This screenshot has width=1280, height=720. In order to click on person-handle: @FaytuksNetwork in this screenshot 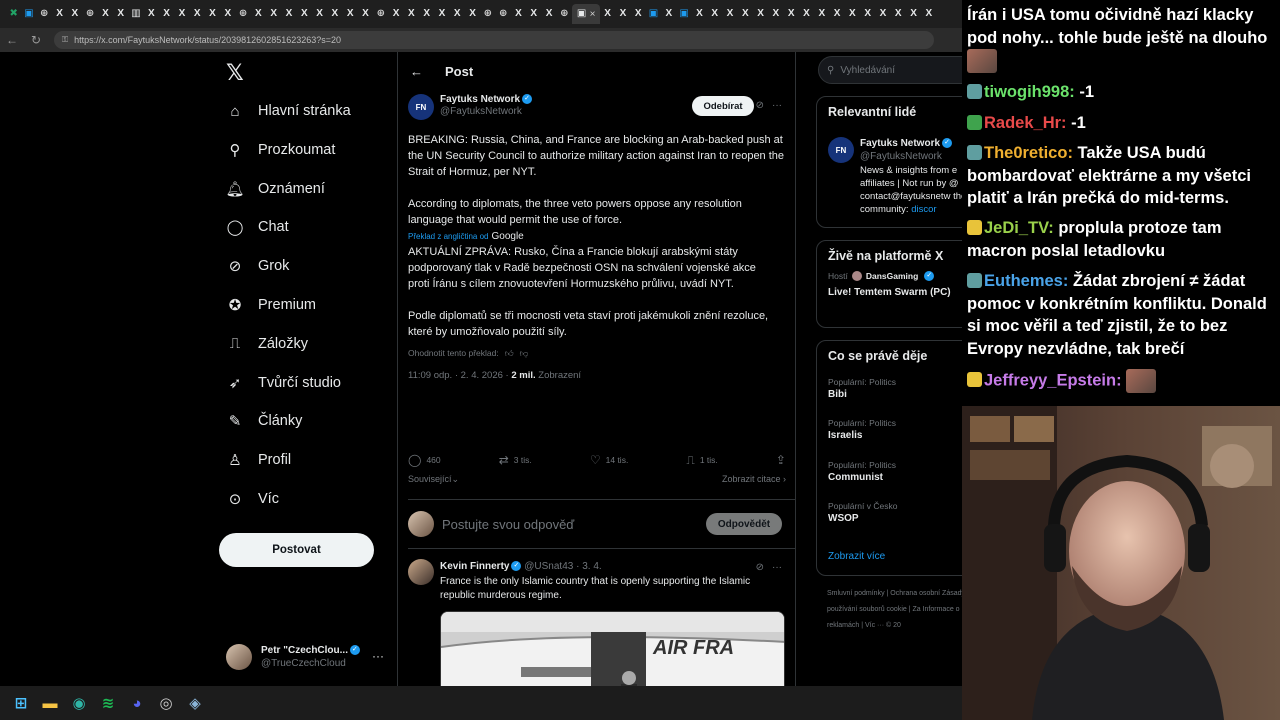, I will do `click(906, 156)`.